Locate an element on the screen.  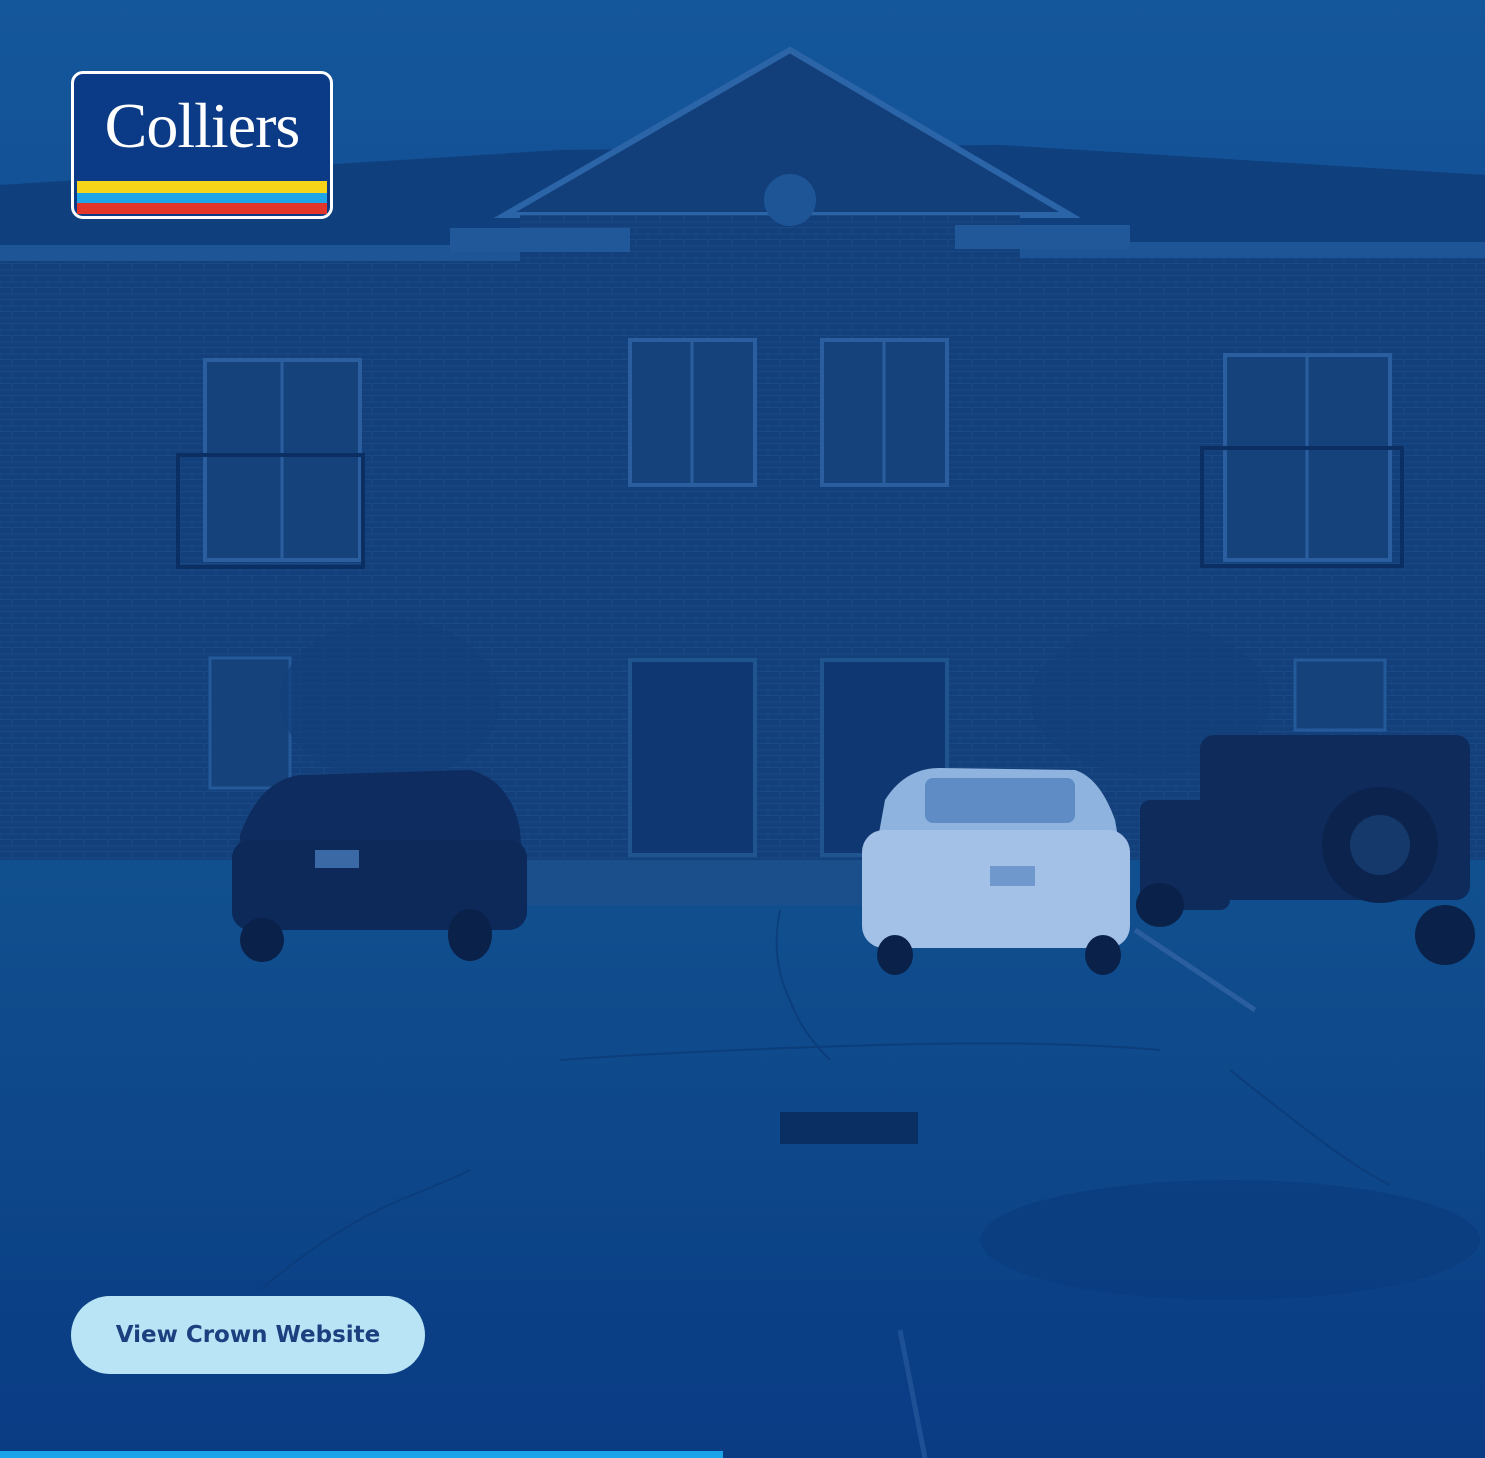
progress-bar is located at coordinates (742, 1454).